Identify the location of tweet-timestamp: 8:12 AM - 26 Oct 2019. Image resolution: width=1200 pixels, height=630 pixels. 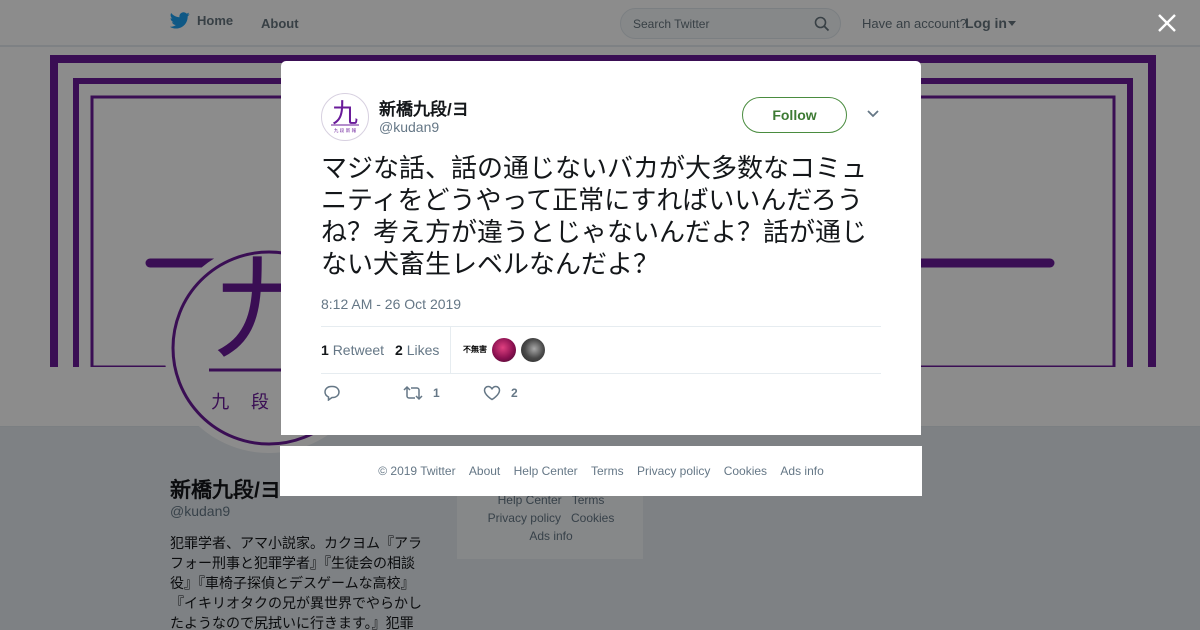
(391, 304).